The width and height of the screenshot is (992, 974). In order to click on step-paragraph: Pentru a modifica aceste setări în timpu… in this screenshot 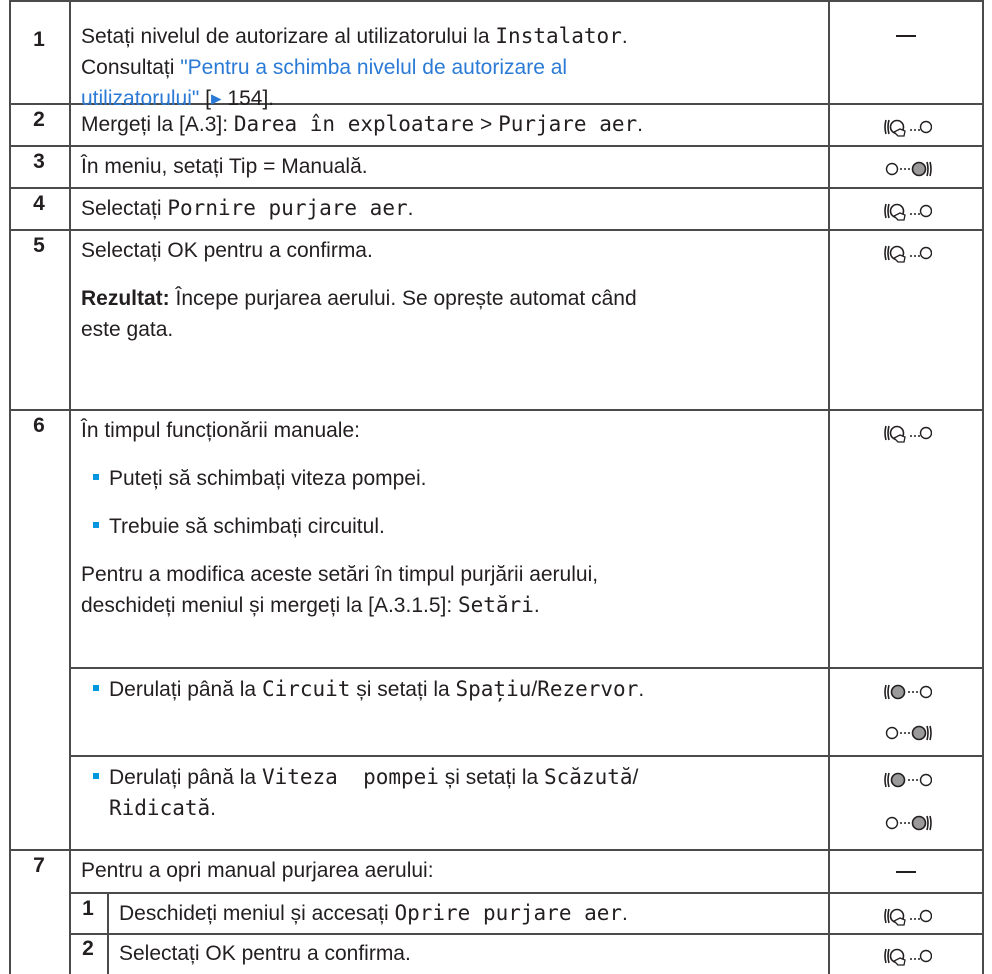, I will do `click(340, 574)`.